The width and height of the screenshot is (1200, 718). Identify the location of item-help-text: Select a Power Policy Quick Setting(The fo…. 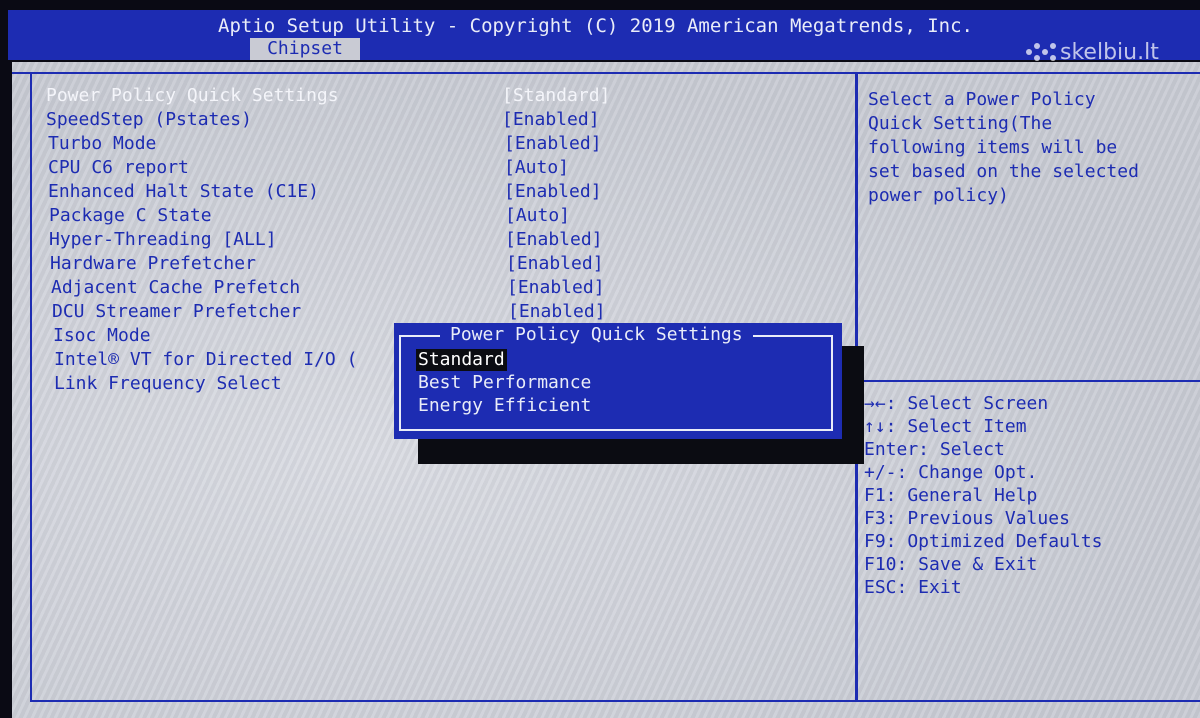
(1018, 148).